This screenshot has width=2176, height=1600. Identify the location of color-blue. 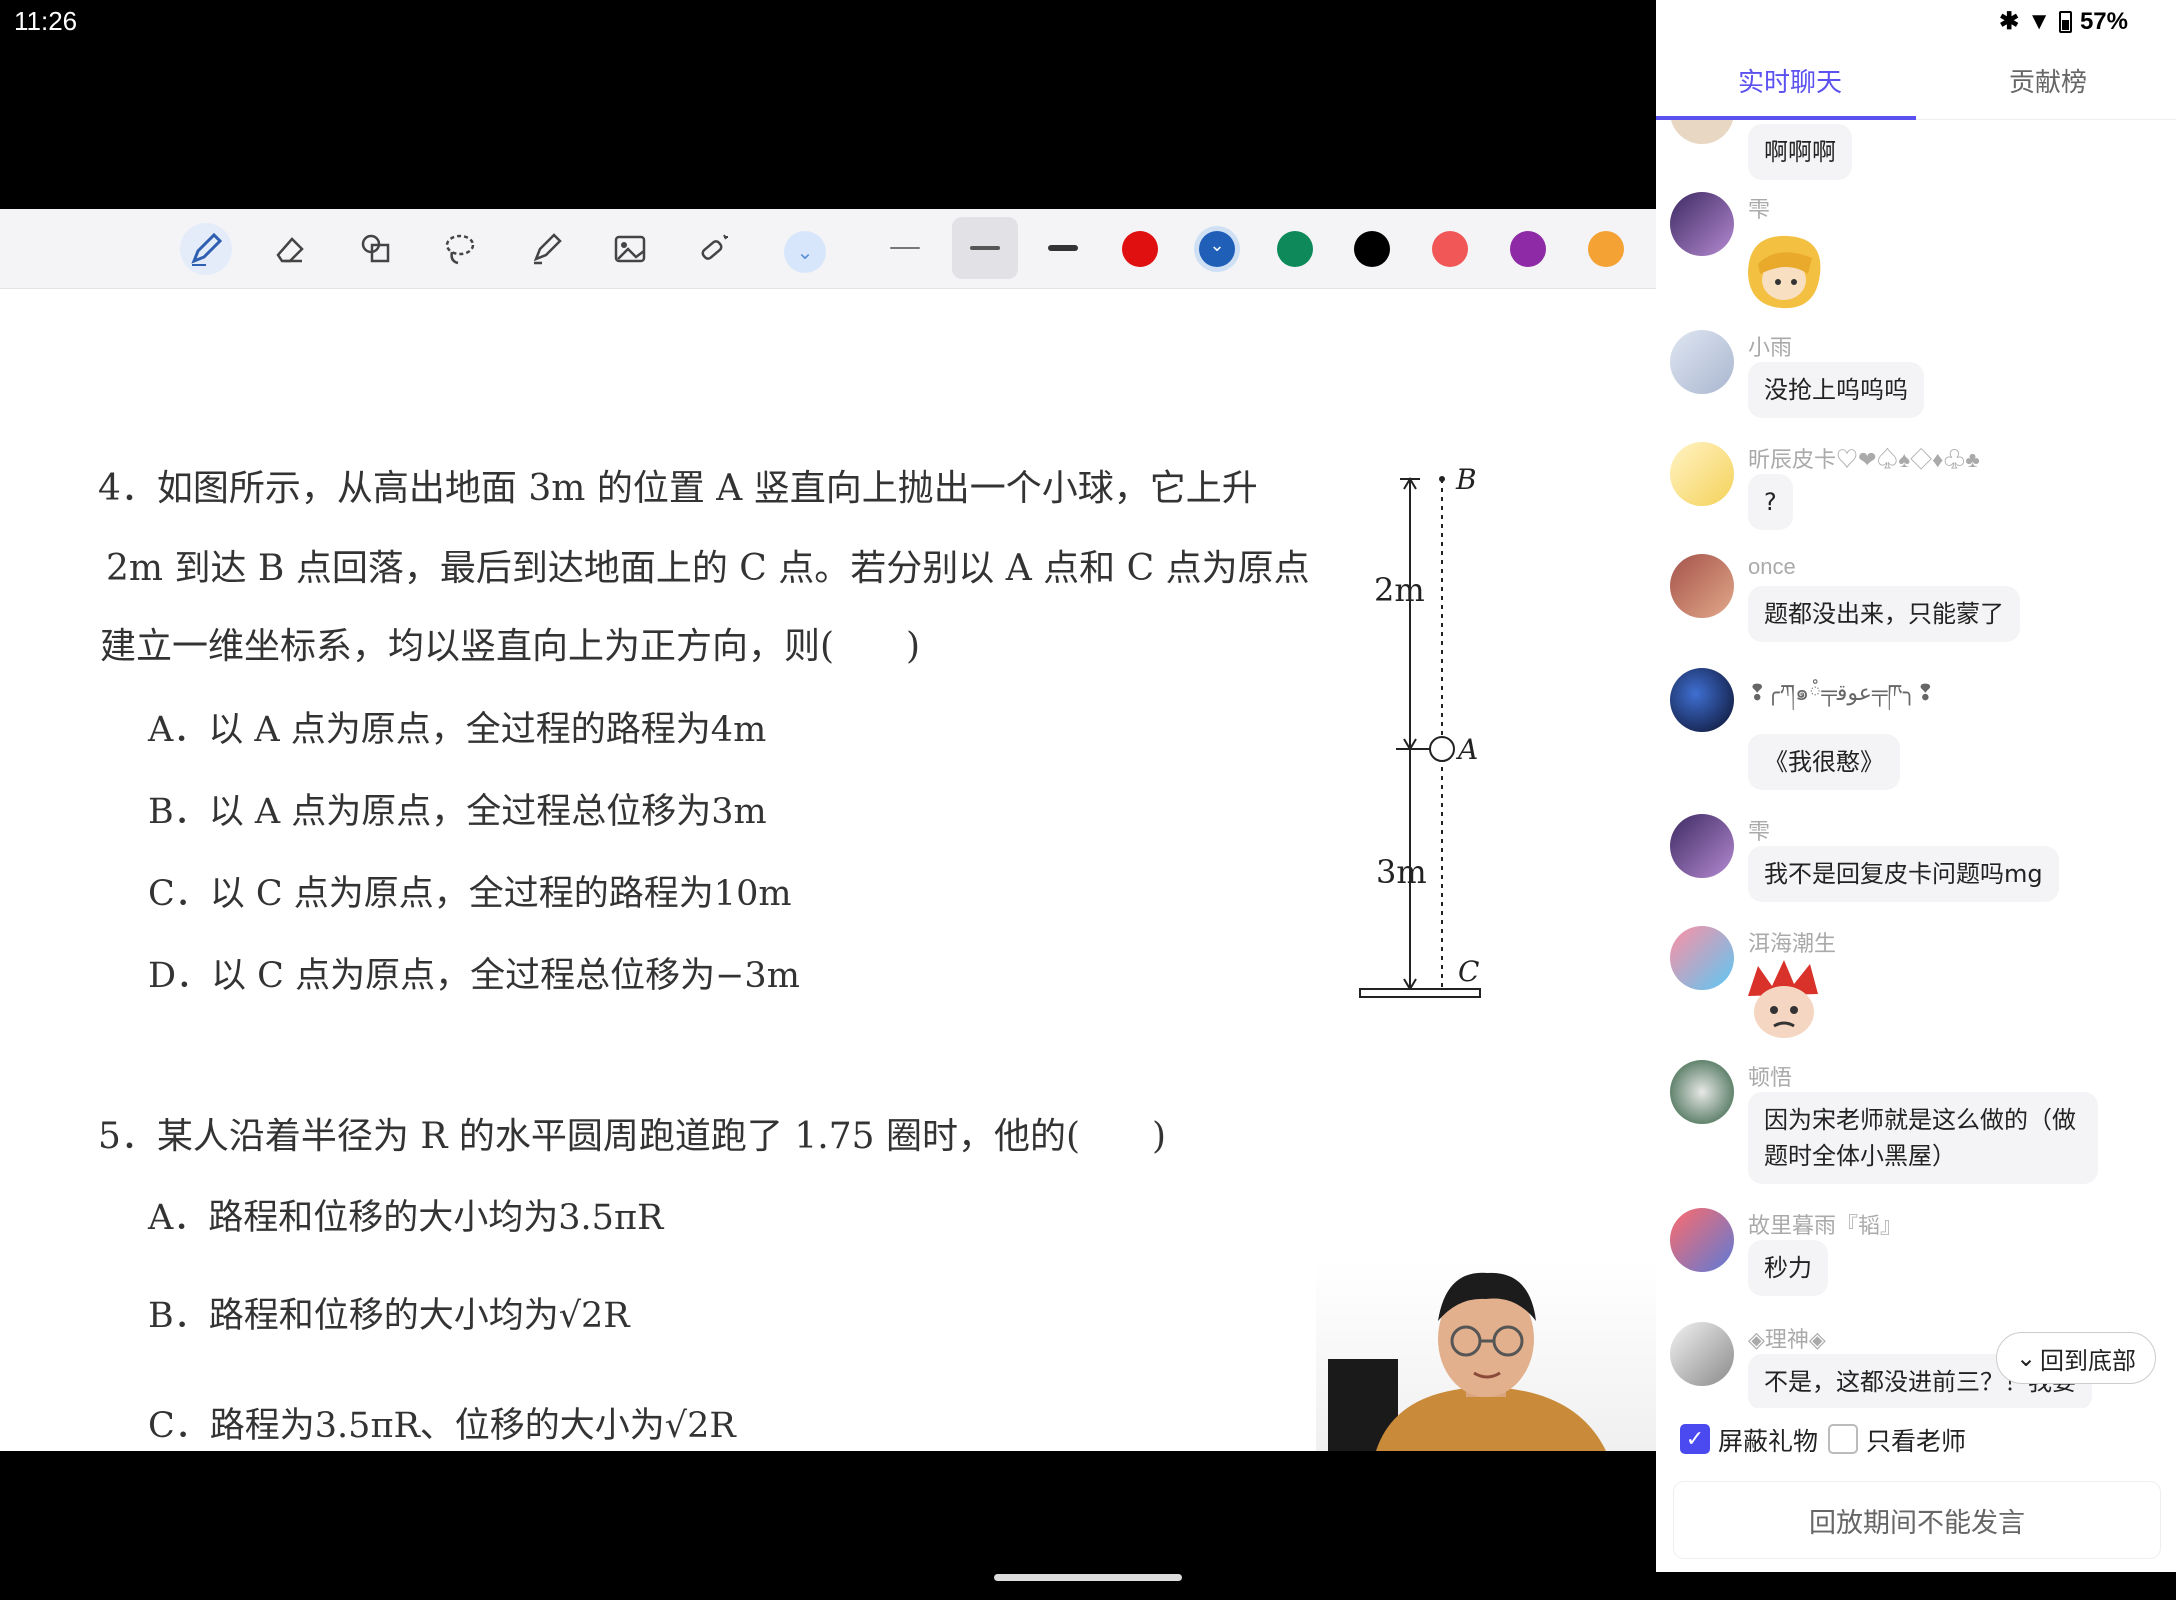
(1217, 249).